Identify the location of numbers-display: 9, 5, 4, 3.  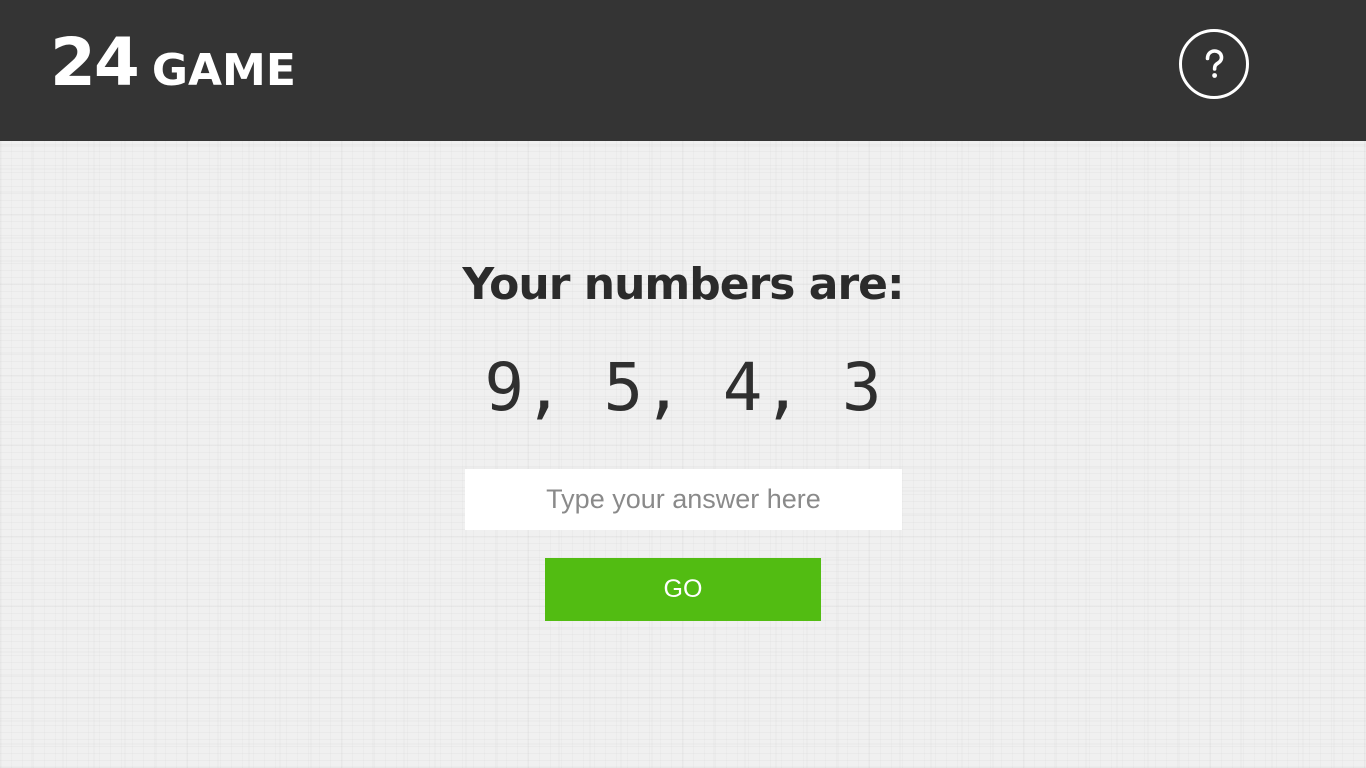
(683, 387).